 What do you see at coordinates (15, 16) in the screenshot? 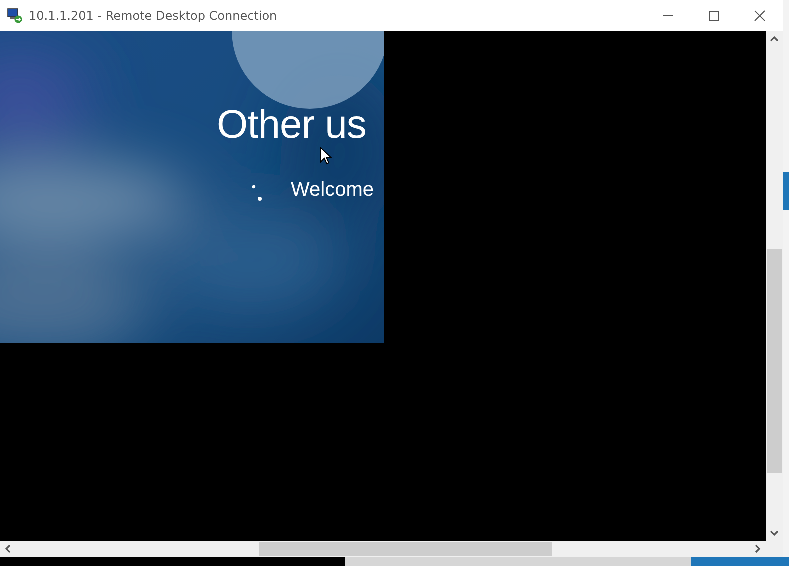
I see `remote-desktop-icon` at bounding box center [15, 16].